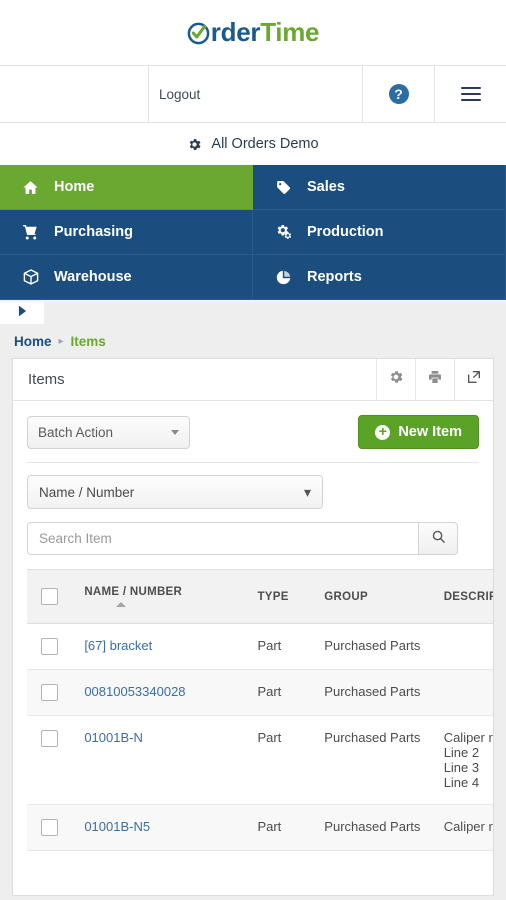 The image size is (506, 900). What do you see at coordinates (438, 538) in the screenshot?
I see `search-button` at bounding box center [438, 538].